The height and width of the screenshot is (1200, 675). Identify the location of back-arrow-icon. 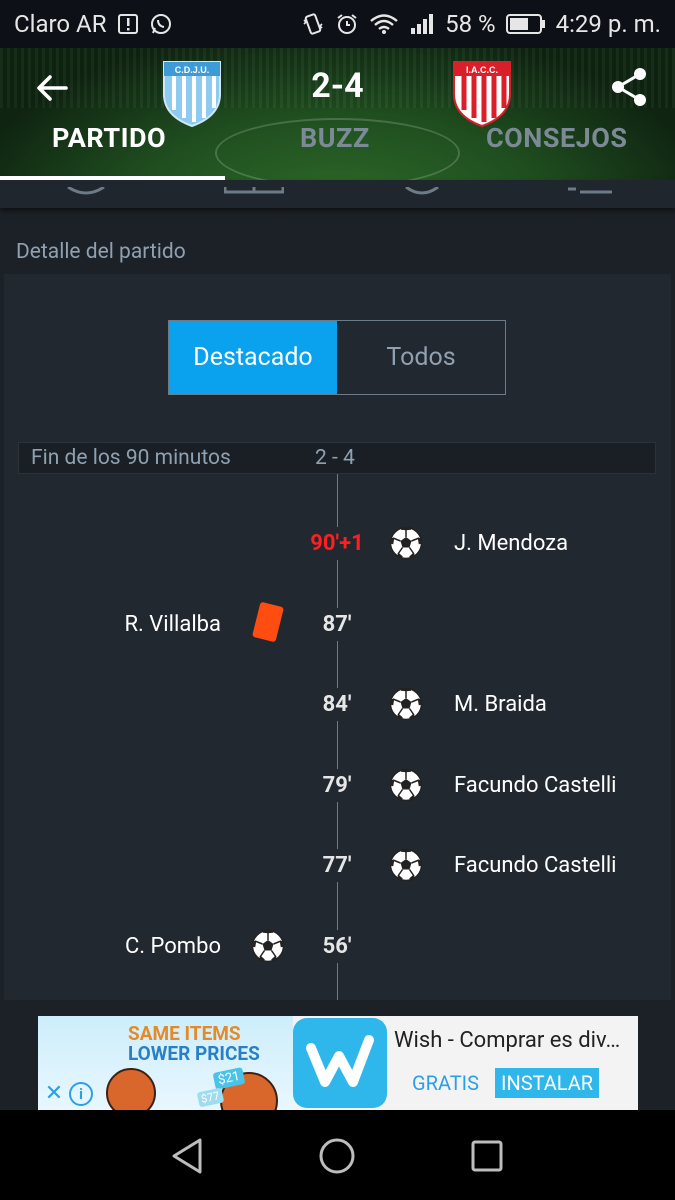
(52, 88).